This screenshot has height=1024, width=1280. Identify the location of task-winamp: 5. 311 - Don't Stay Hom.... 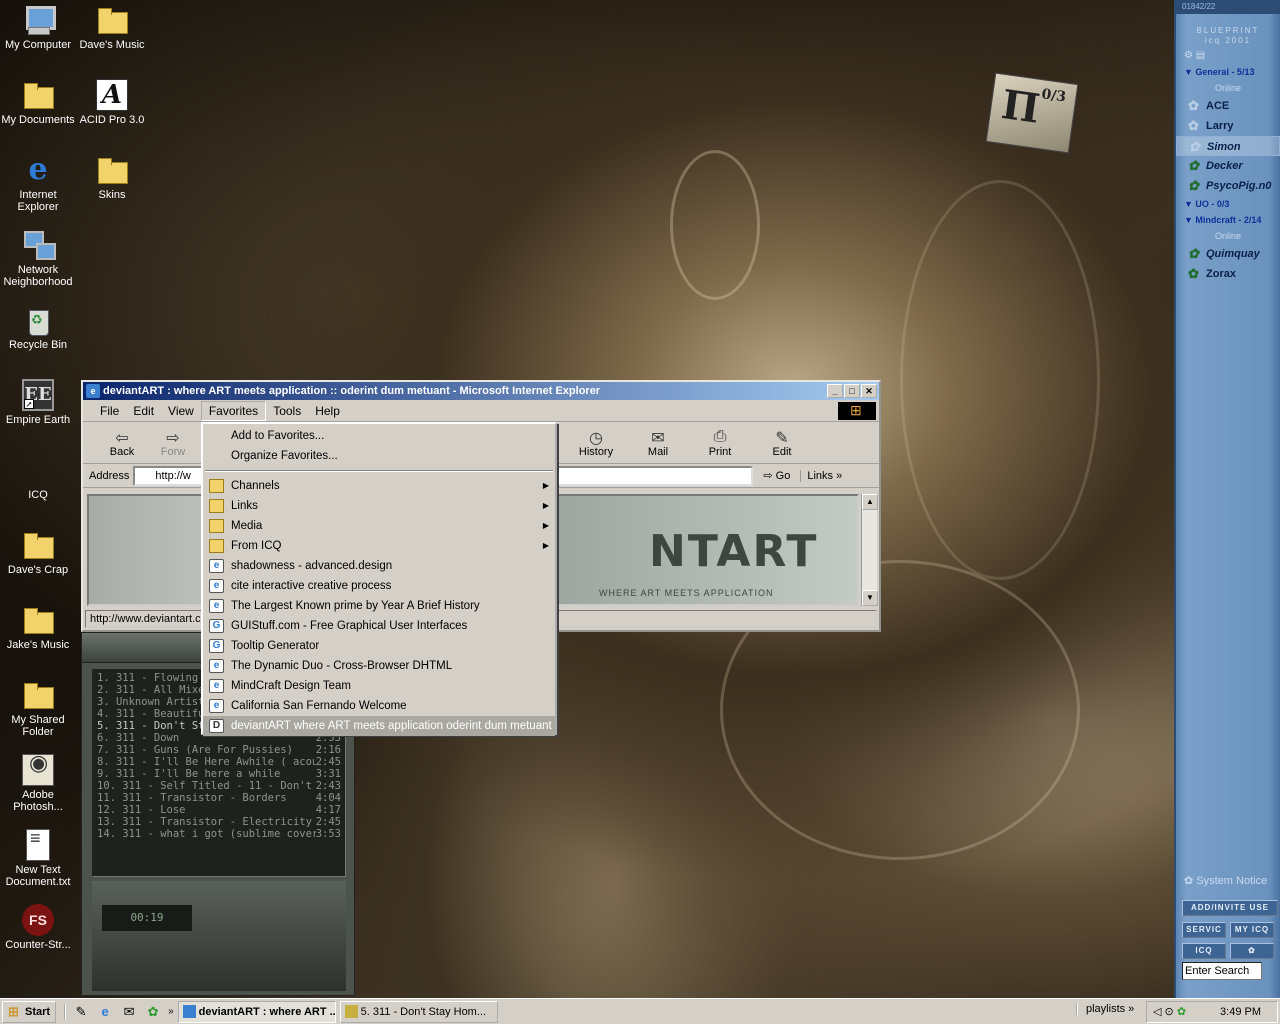
(418, 1011).